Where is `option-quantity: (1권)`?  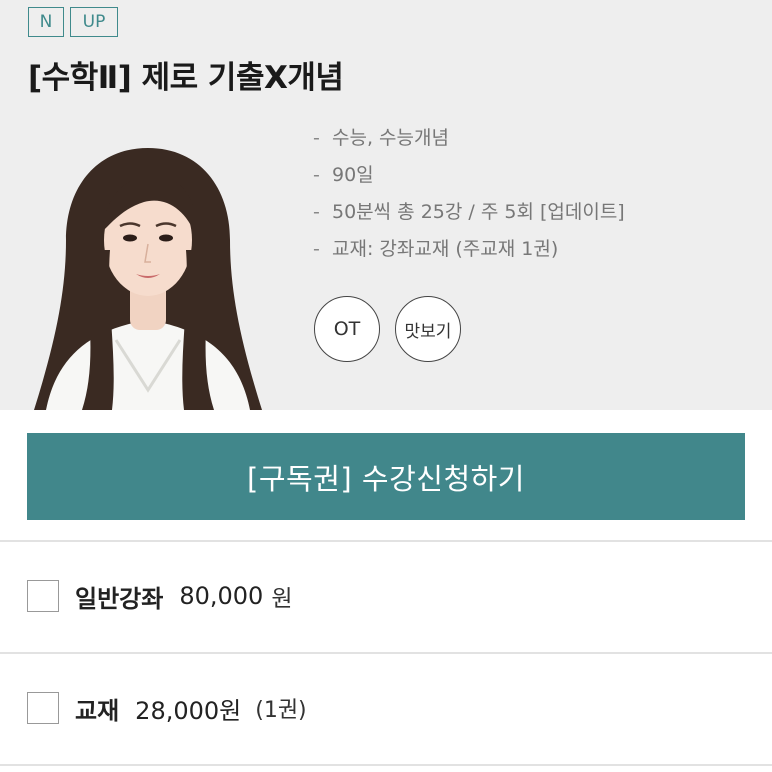 option-quantity: (1권) is located at coordinates (281, 710).